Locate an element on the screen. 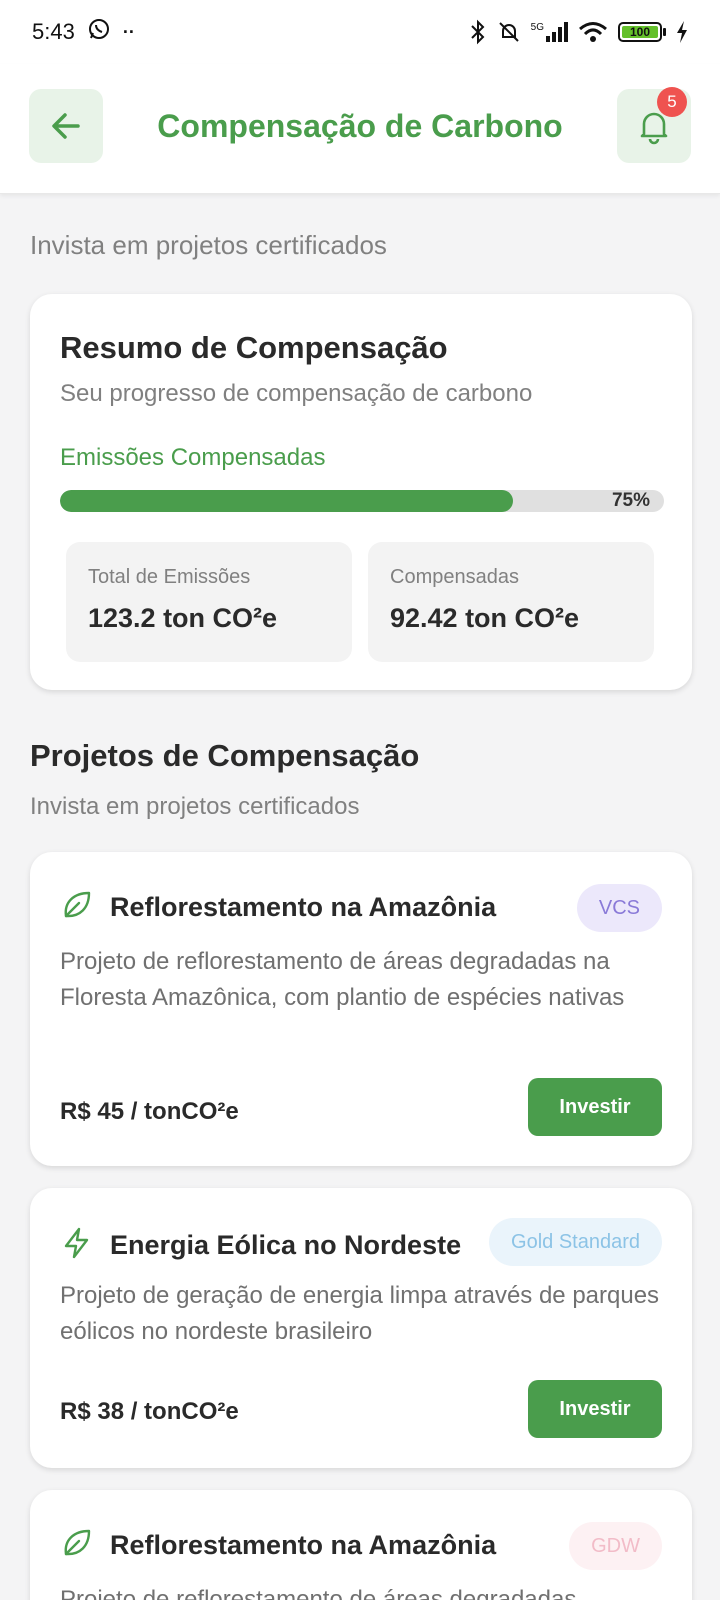 This screenshot has height=1600, width=720. summary-title: Resumo de Compensação is located at coordinates (254, 347).